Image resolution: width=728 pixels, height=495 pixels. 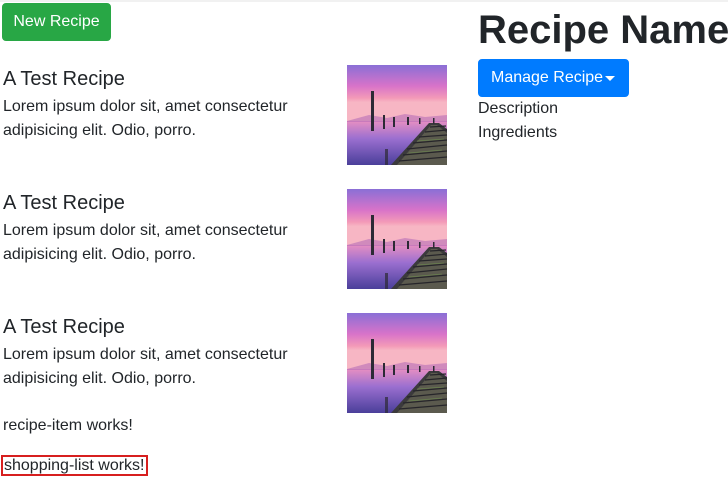 What do you see at coordinates (547, 77) in the screenshot?
I see `manage-recipe-label: Manage Recipe` at bounding box center [547, 77].